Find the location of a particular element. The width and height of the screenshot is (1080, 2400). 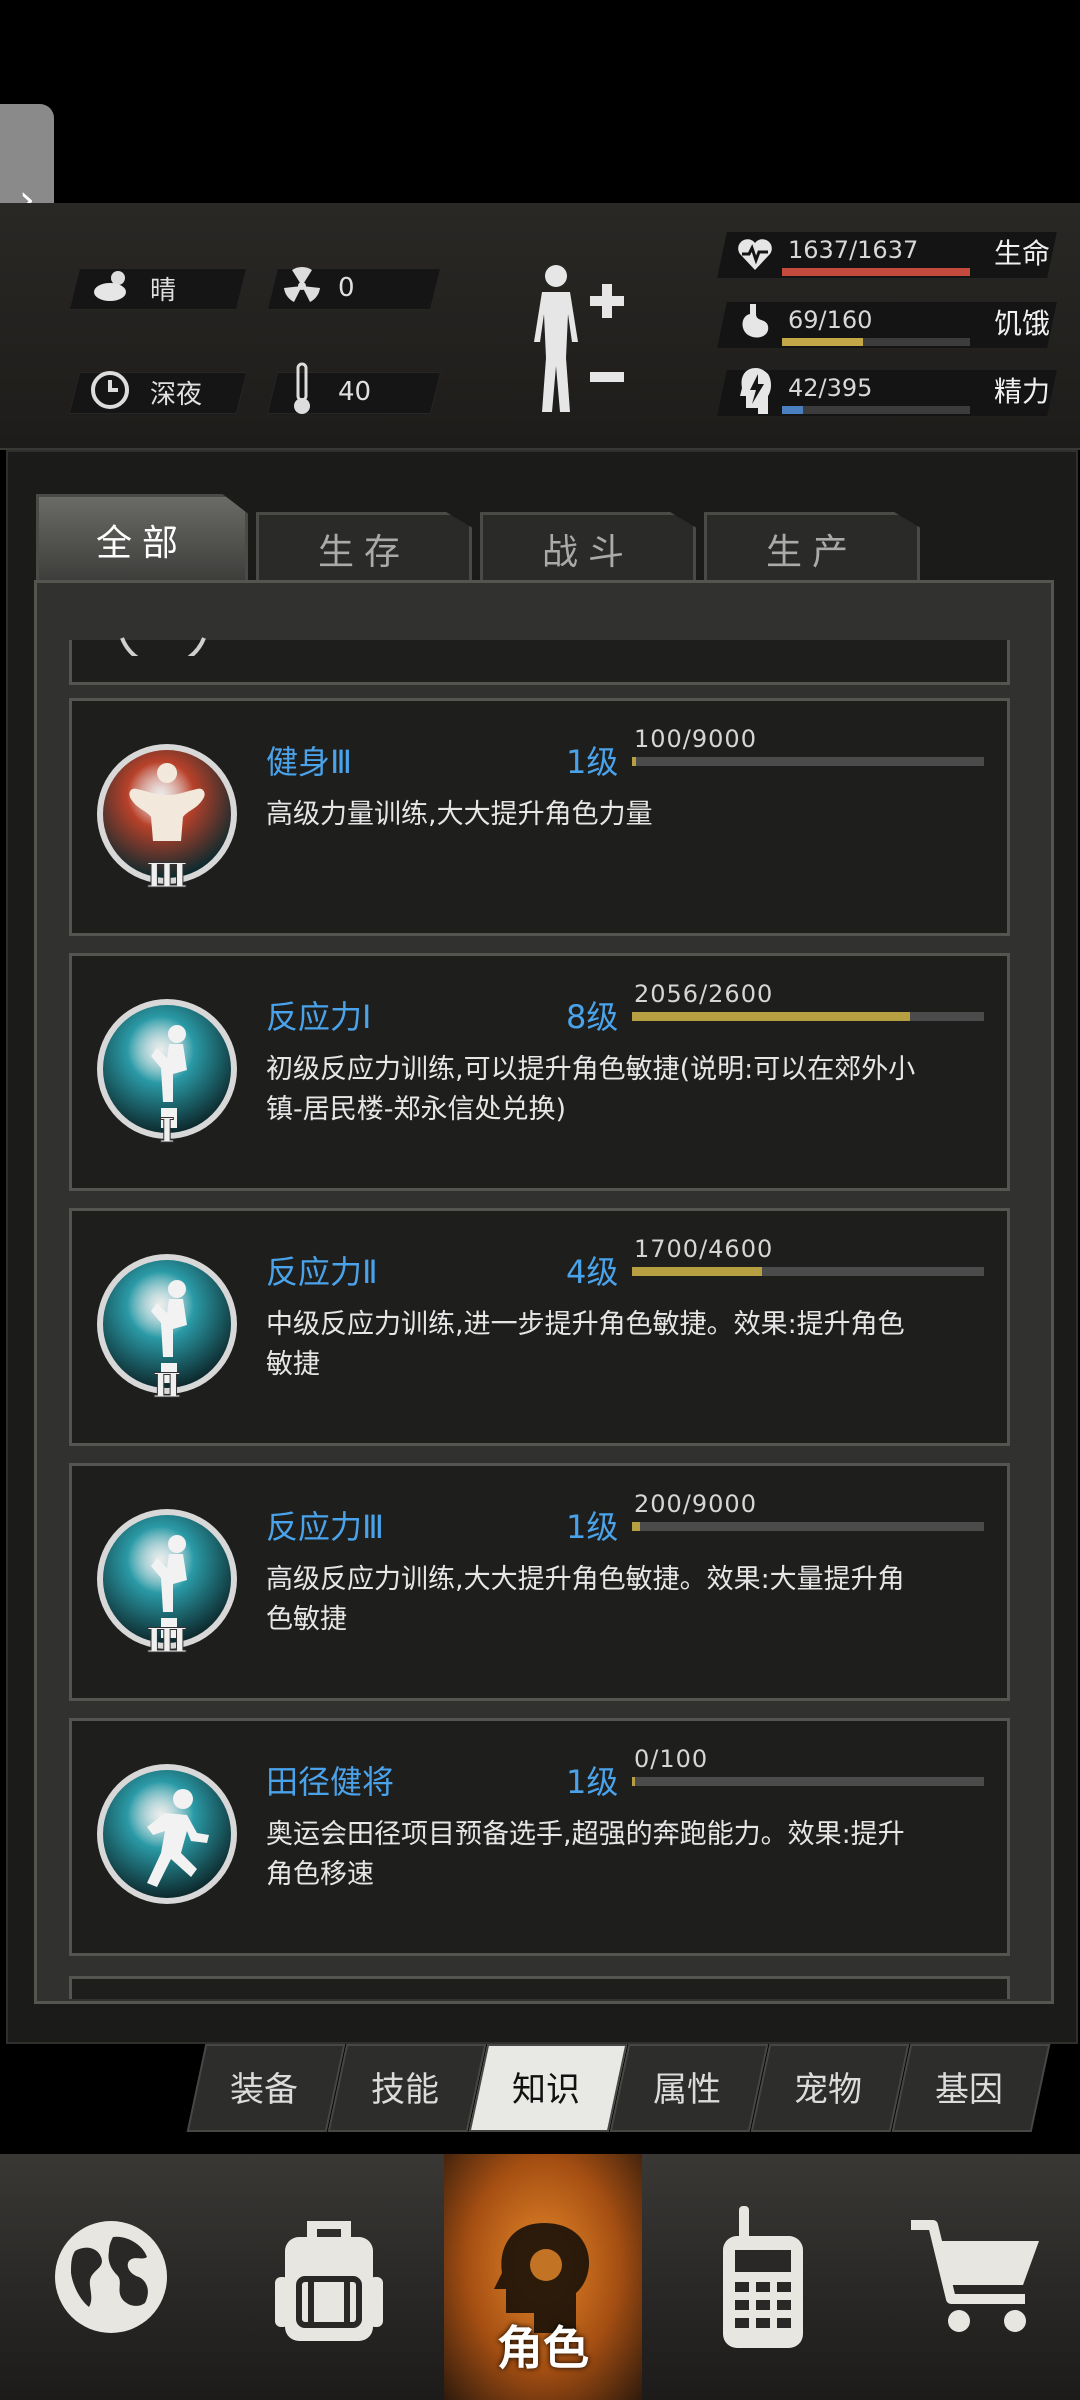

radiation-icon is located at coordinates (302, 284).